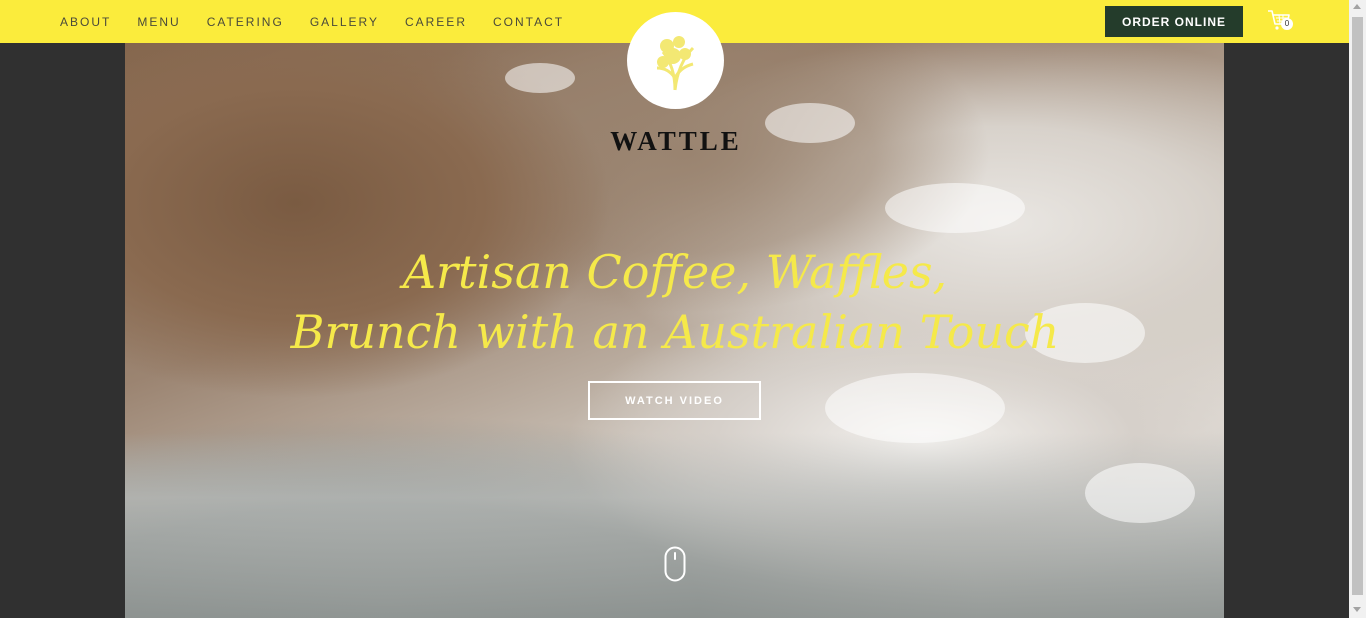 This screenshot has width=1366, height=618. What do you see at coordinates (245, 22) in the screenshot?
I see `nav-item-catering: CATERING` at bounding box center [245, 22].